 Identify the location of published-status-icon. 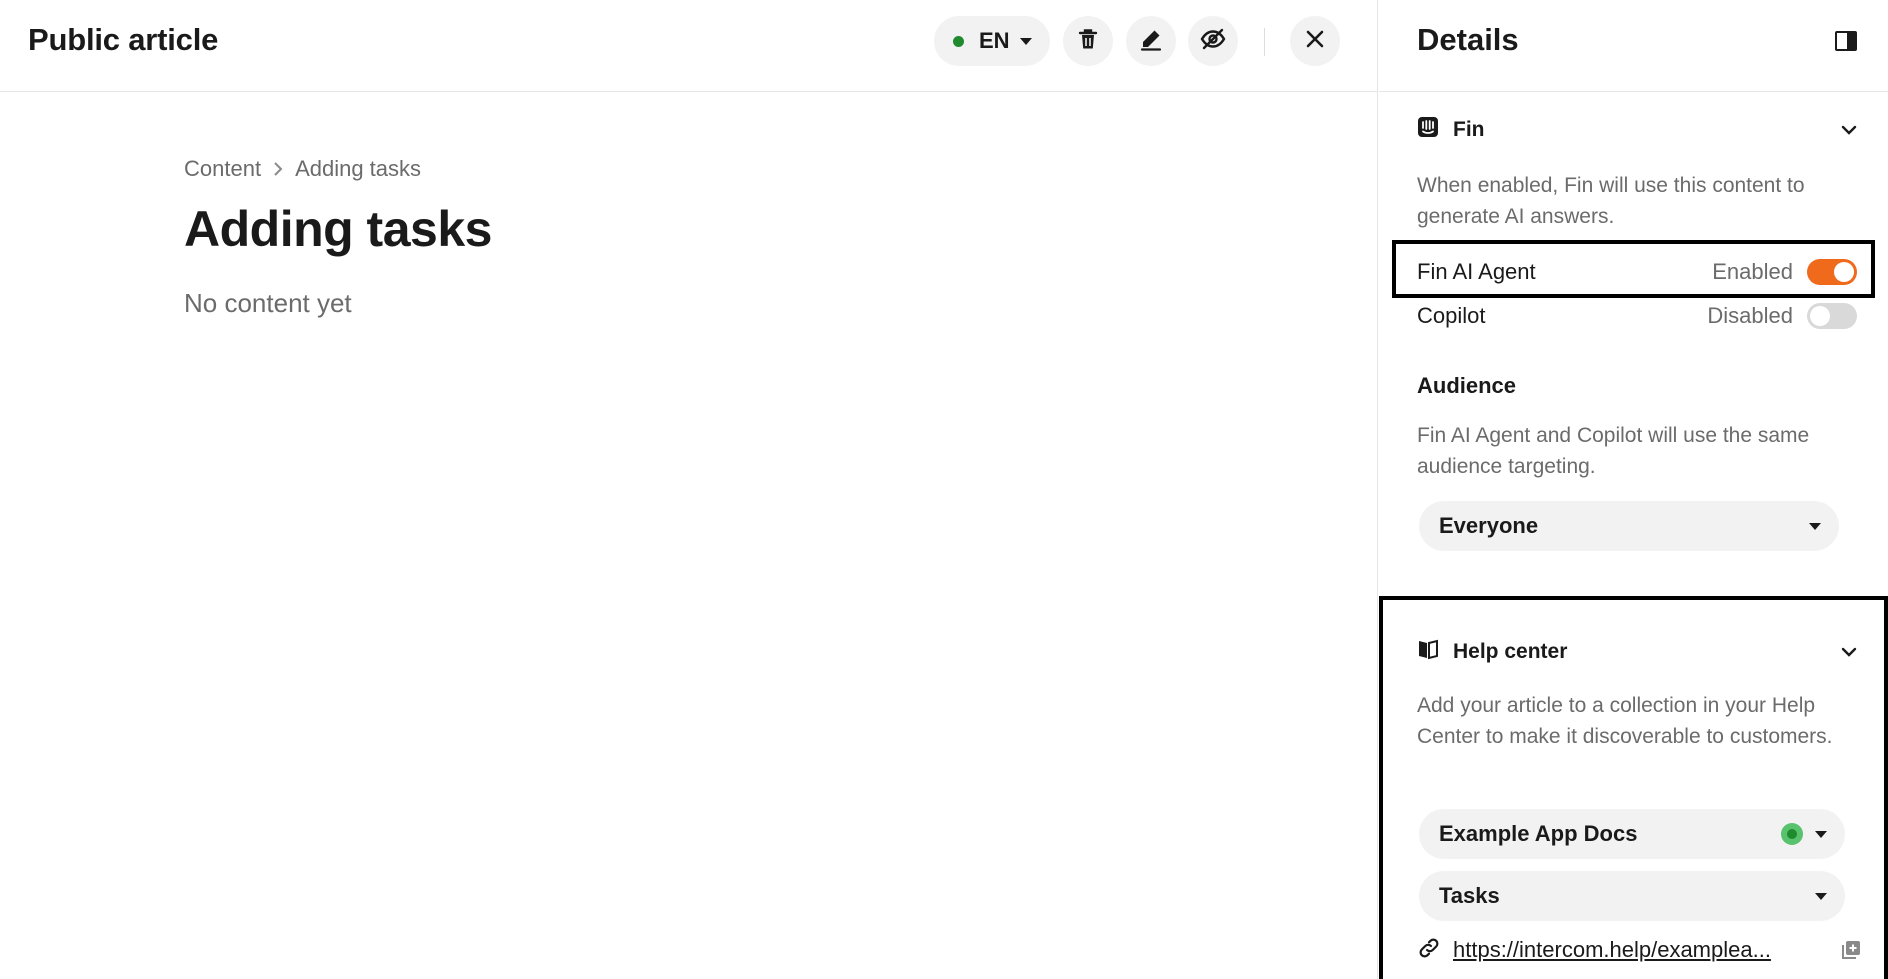
(1792, 834).